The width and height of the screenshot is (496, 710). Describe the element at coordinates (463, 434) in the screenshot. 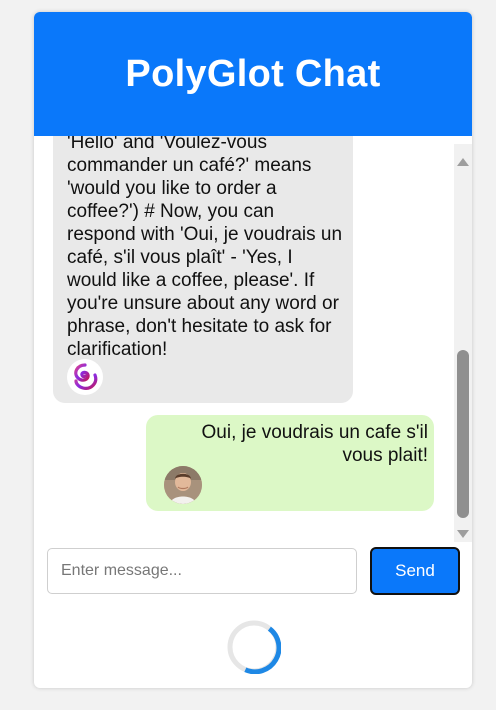

I see `scrollbar-thumb` at that location.